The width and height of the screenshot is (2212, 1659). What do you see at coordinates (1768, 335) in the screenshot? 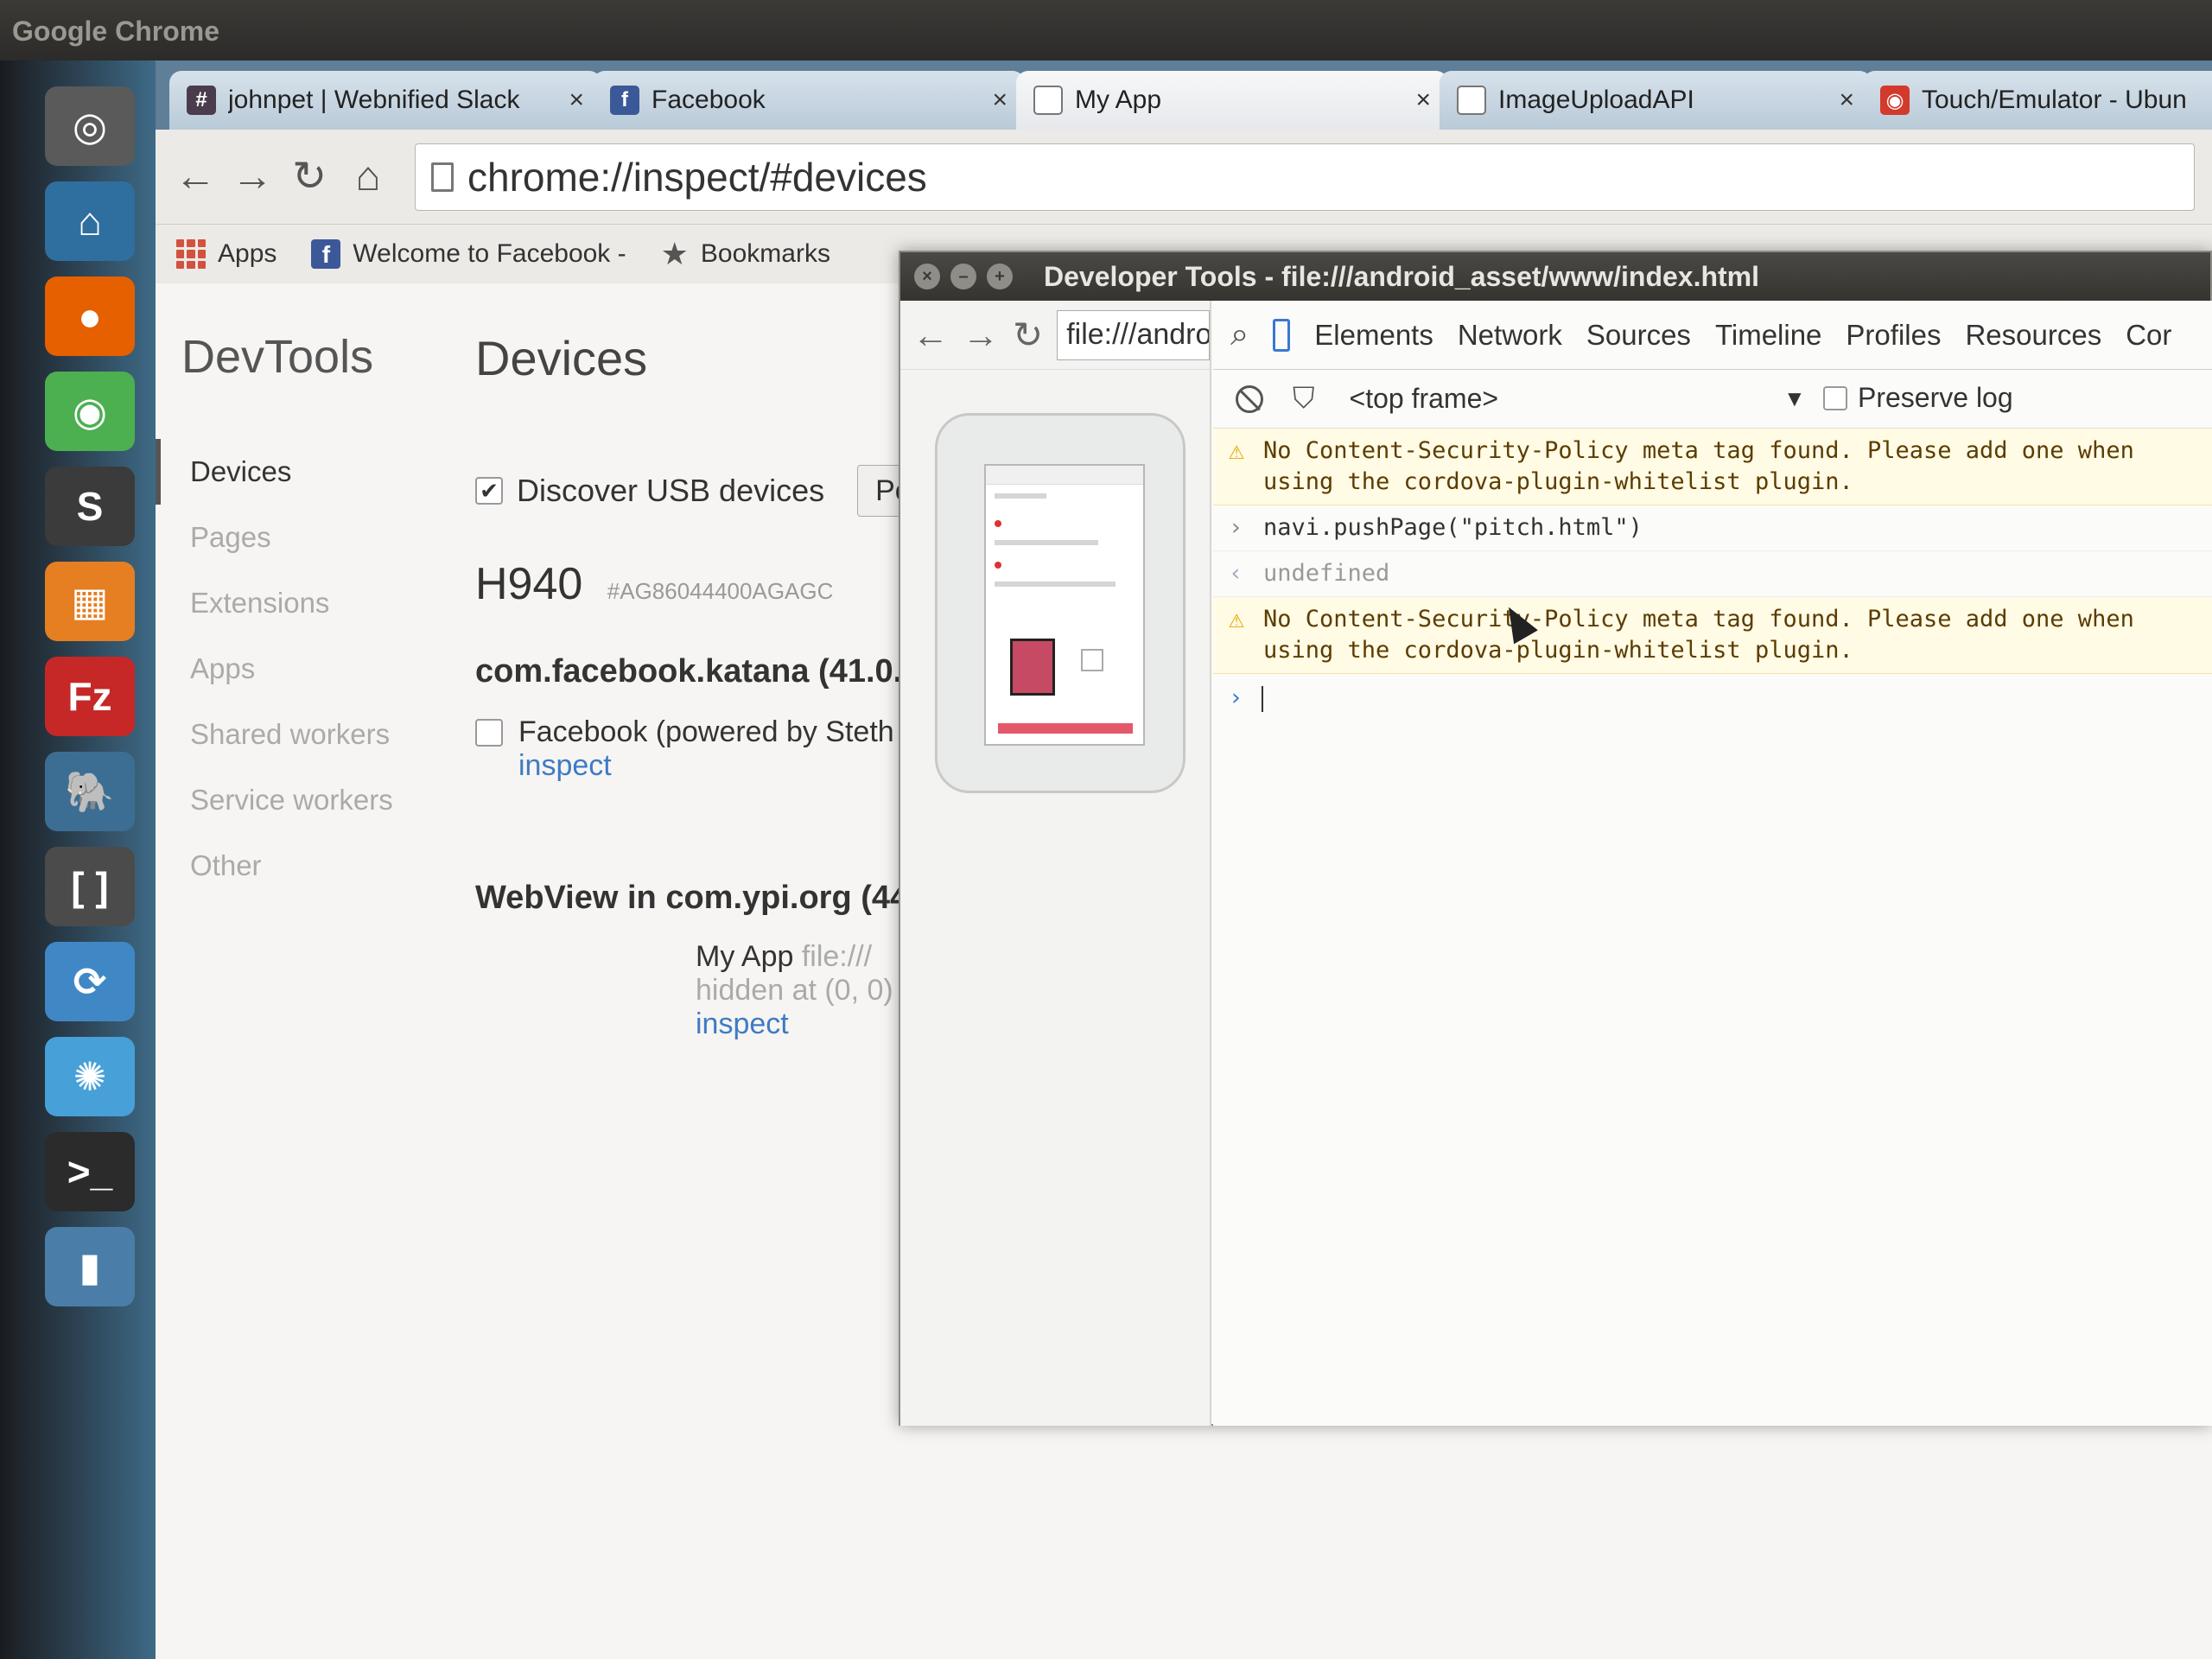
I see `tab-timeline: Timeline` at bounding box center [1768, 335].